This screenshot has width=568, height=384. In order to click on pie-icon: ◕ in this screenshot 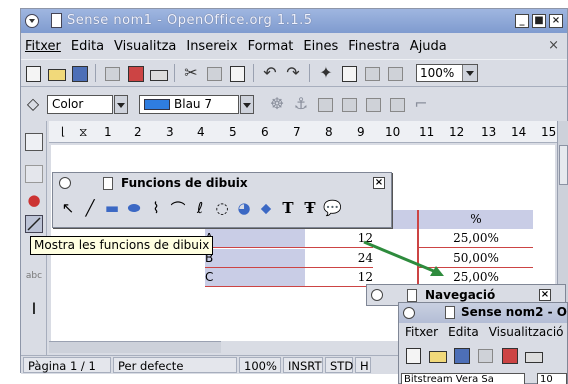, I will do `click(244, 208)`.